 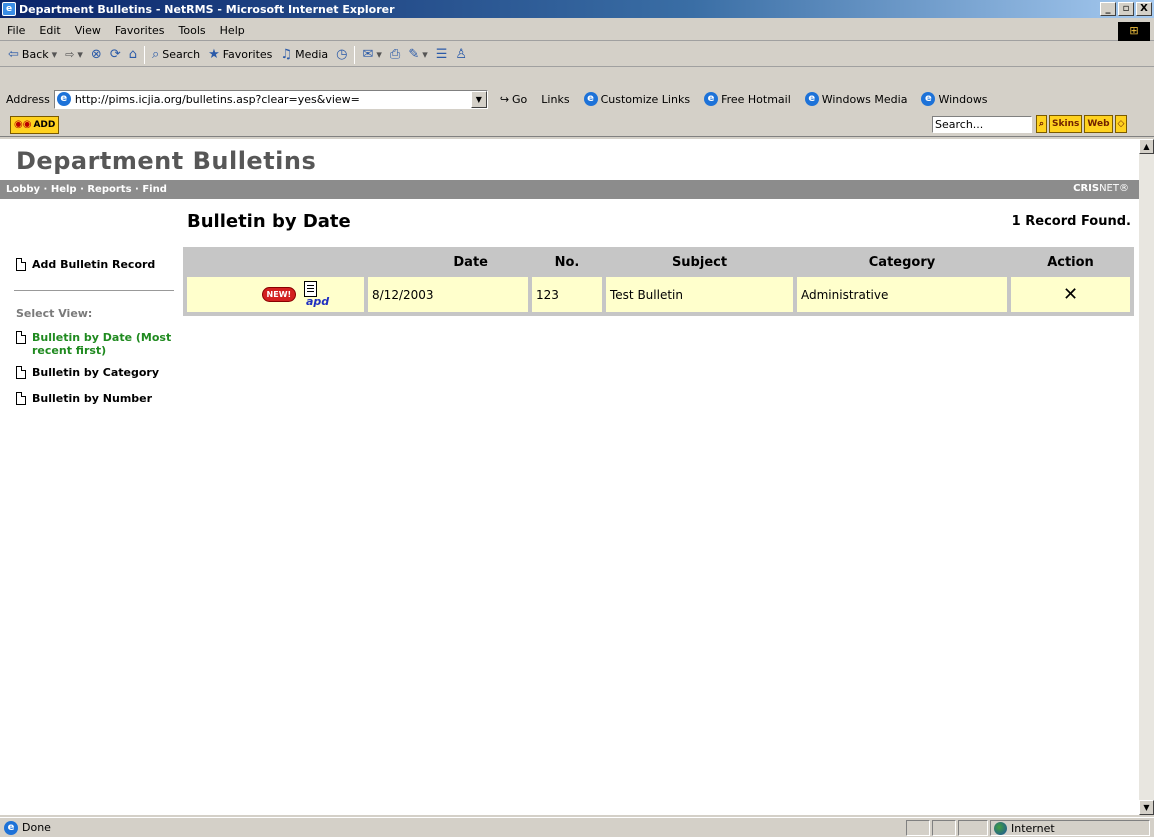 What do you see at coordinates (577, 125) in the screenshot?
I see `plugin-toolbar: ◉◉ ADD Search... ⌕ Skins Web ◇` at bounding box center [577, 125].